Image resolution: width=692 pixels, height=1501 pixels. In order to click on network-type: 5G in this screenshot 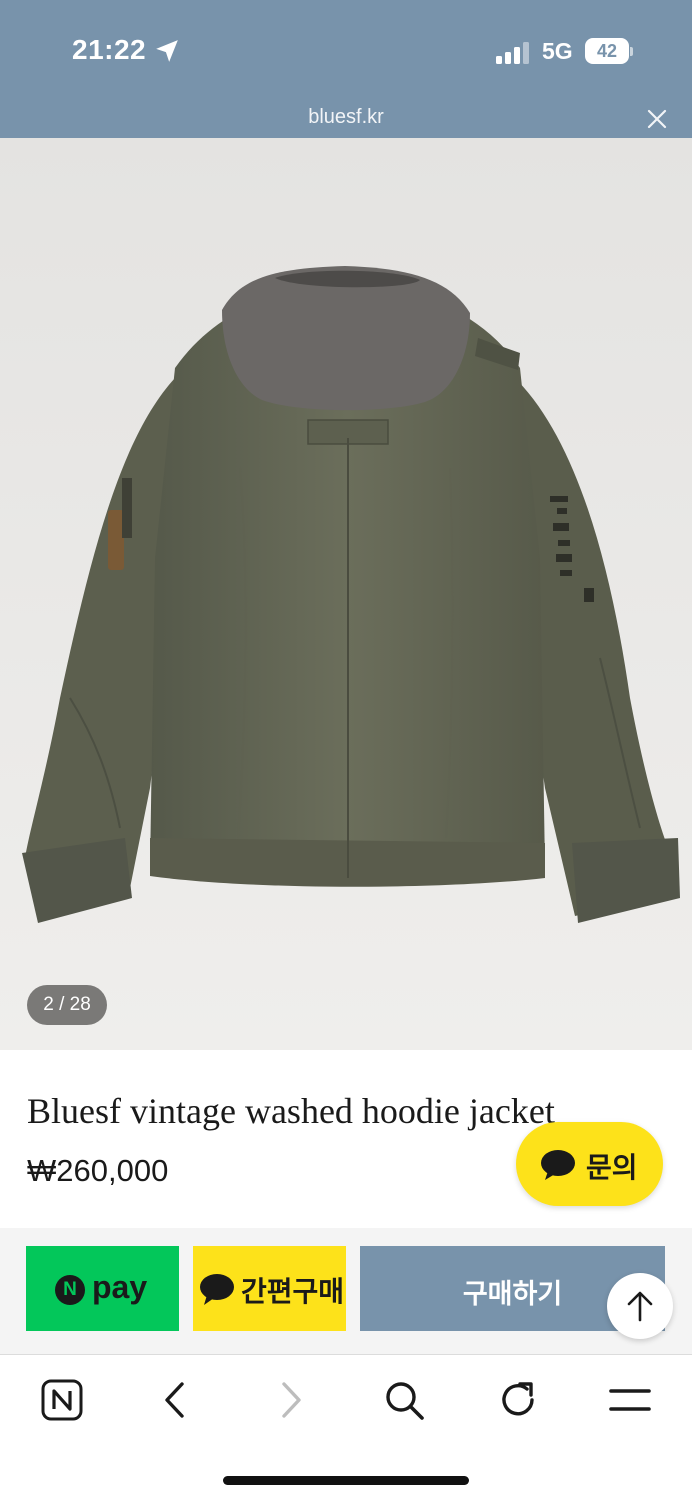, I will do `click(557, 51)`.